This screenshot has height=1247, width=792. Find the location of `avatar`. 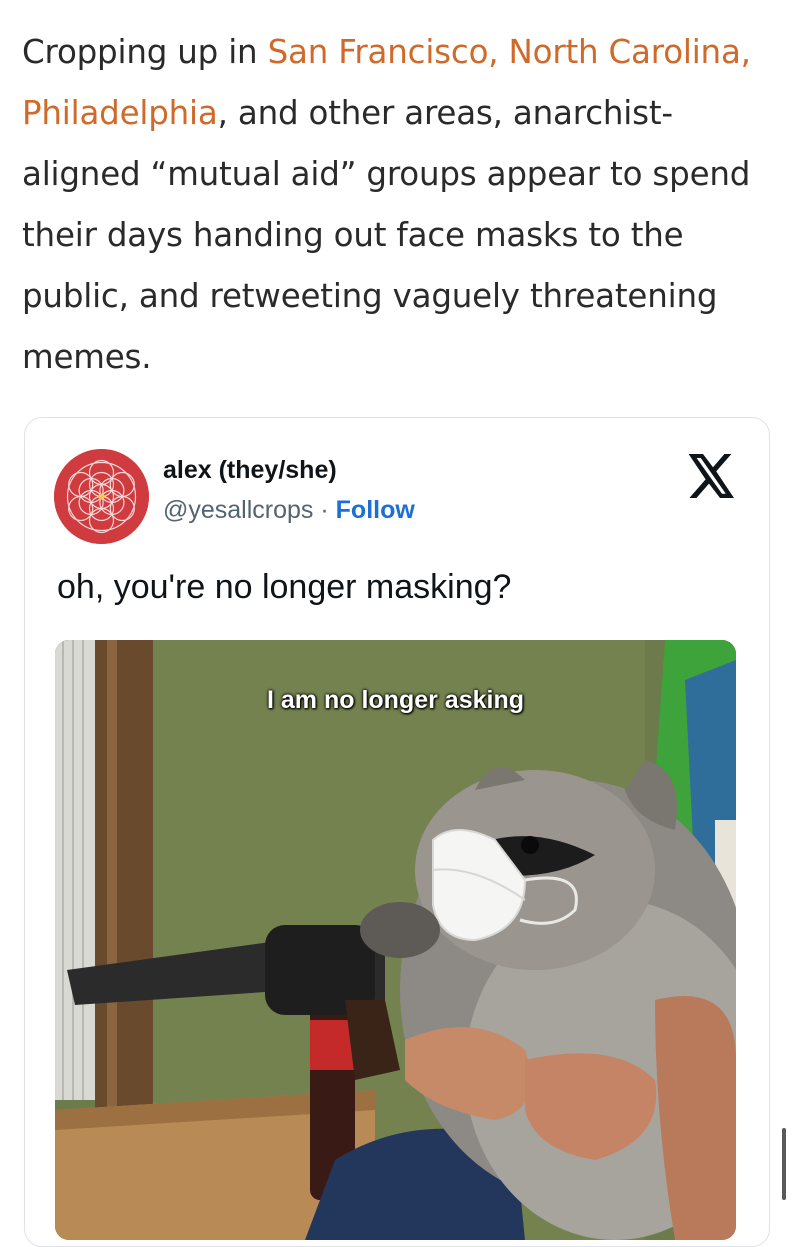

avatar is located at coordinates (101, 496).